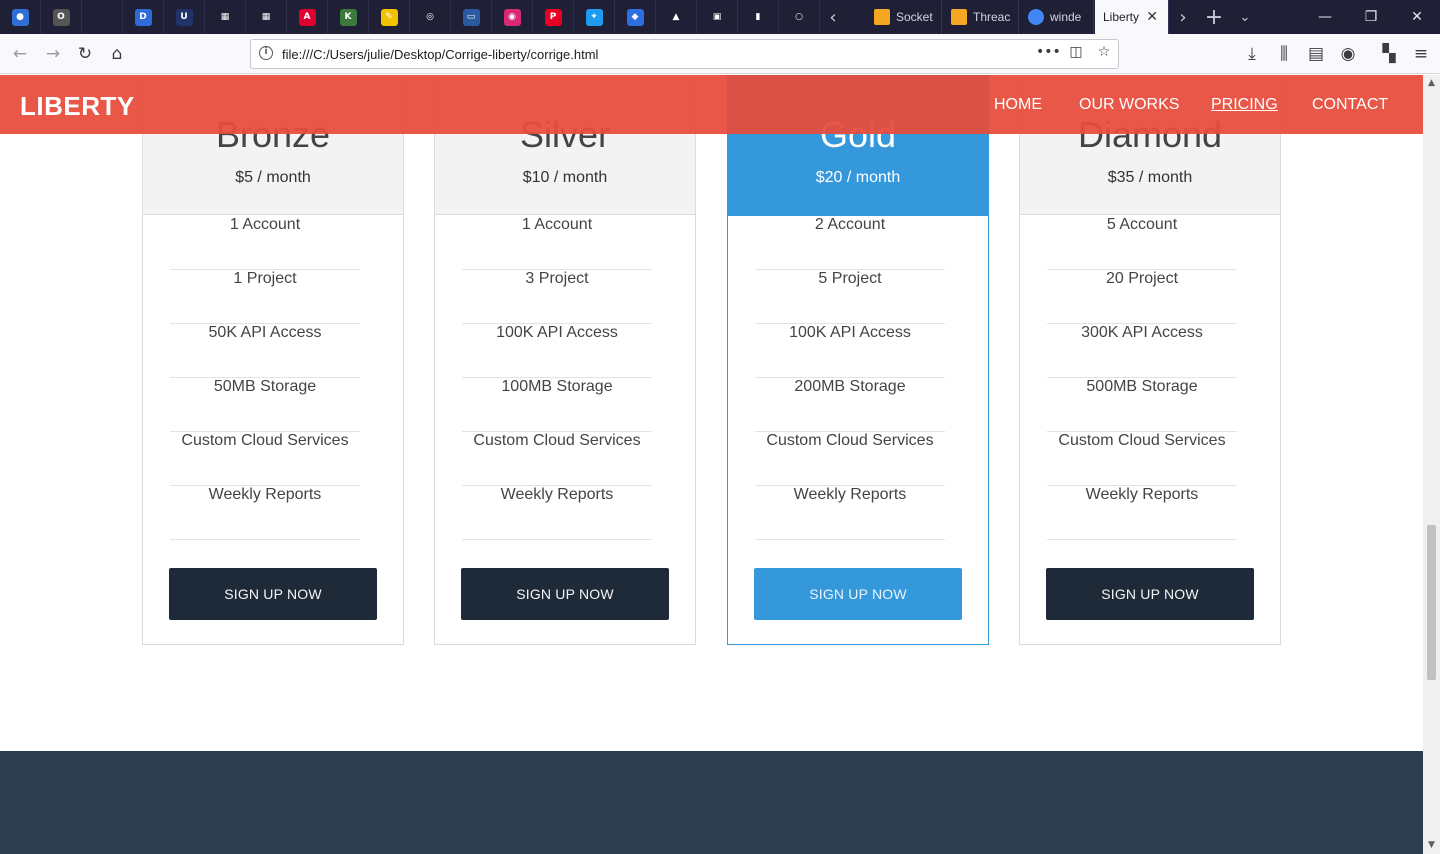 The image size is (1440, 854). I want to click on close-tab-icon: ✕, so click(1152, 17).